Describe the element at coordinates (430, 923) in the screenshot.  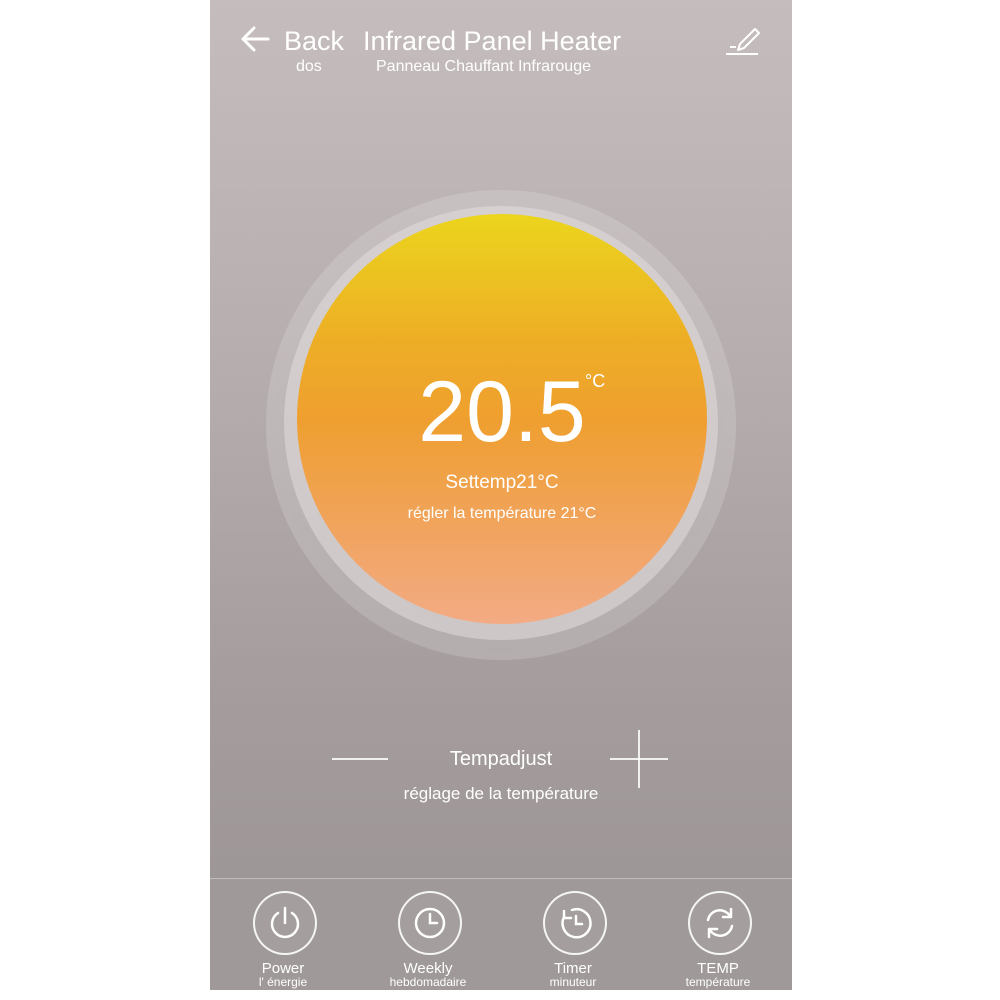
I see `clock-icon` at that location.